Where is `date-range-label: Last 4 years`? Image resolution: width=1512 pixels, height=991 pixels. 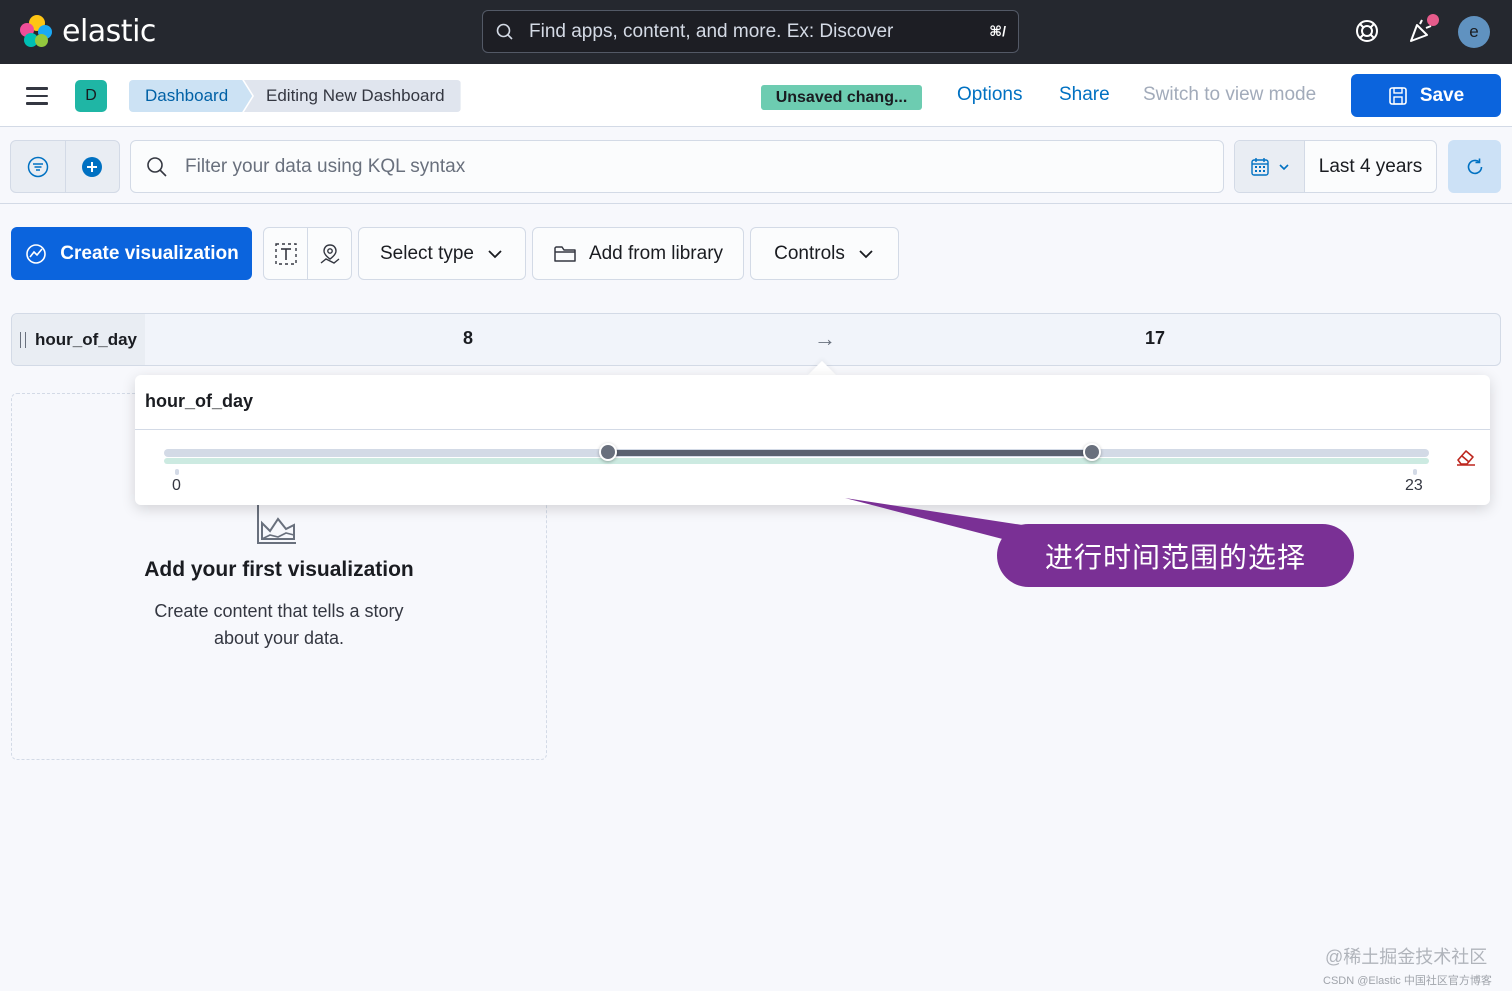
date-range-label: Last 4 years is located at coordinates (1370, 166).